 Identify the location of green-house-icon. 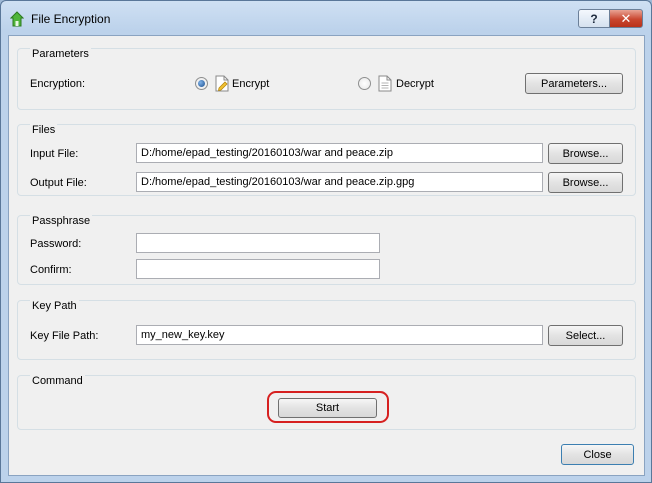
(17, 19).